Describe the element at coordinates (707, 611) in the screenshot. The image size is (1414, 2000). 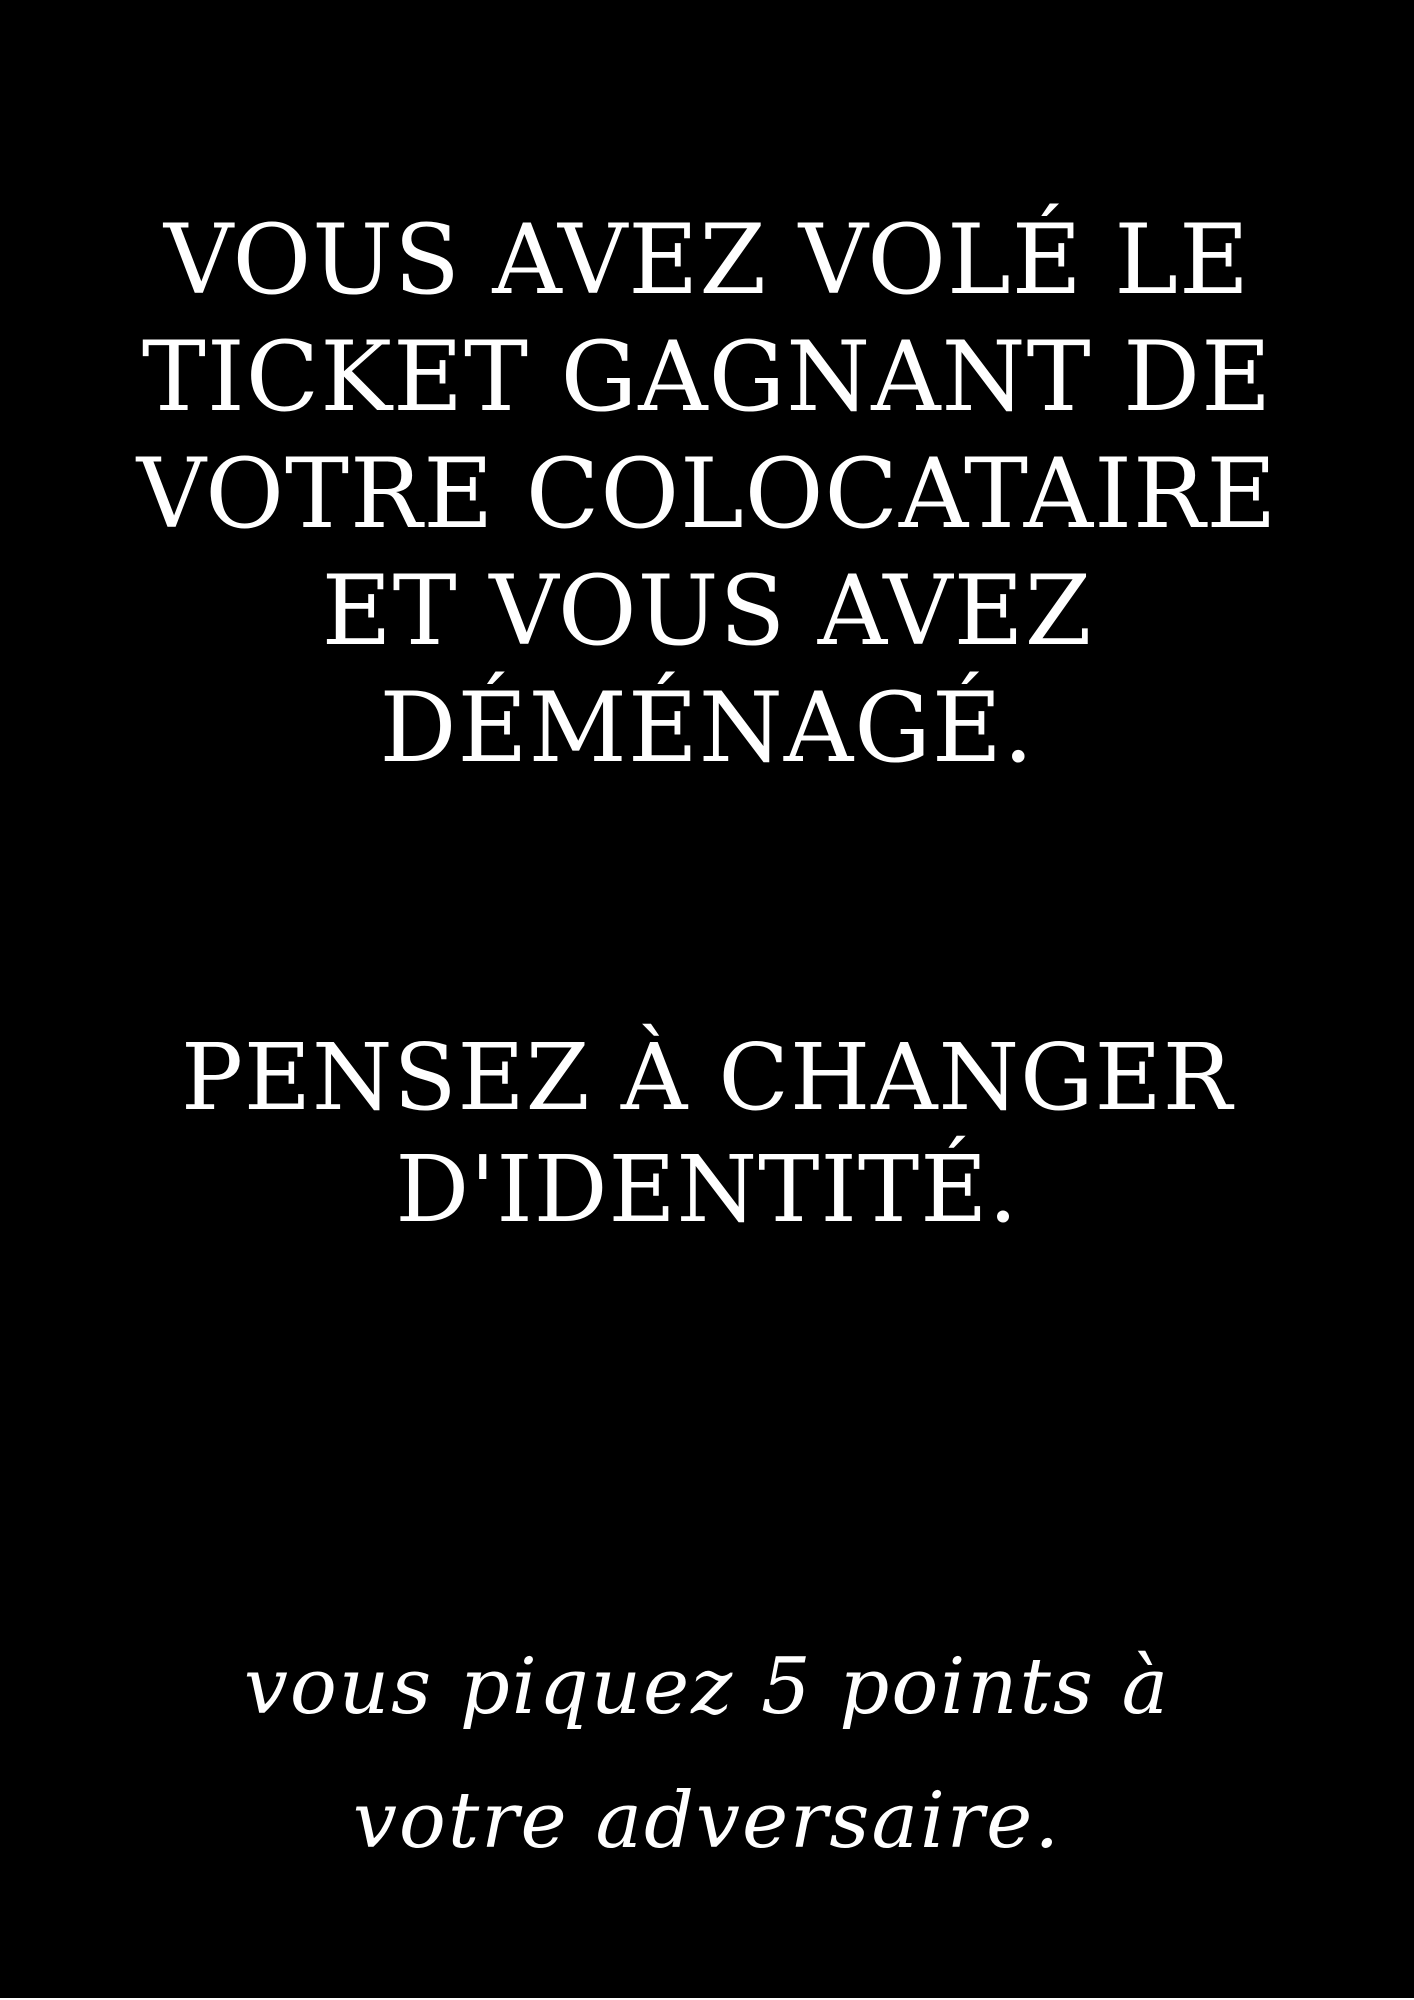
I see `main-text-line: ET VOUS AVEZ` at that location.